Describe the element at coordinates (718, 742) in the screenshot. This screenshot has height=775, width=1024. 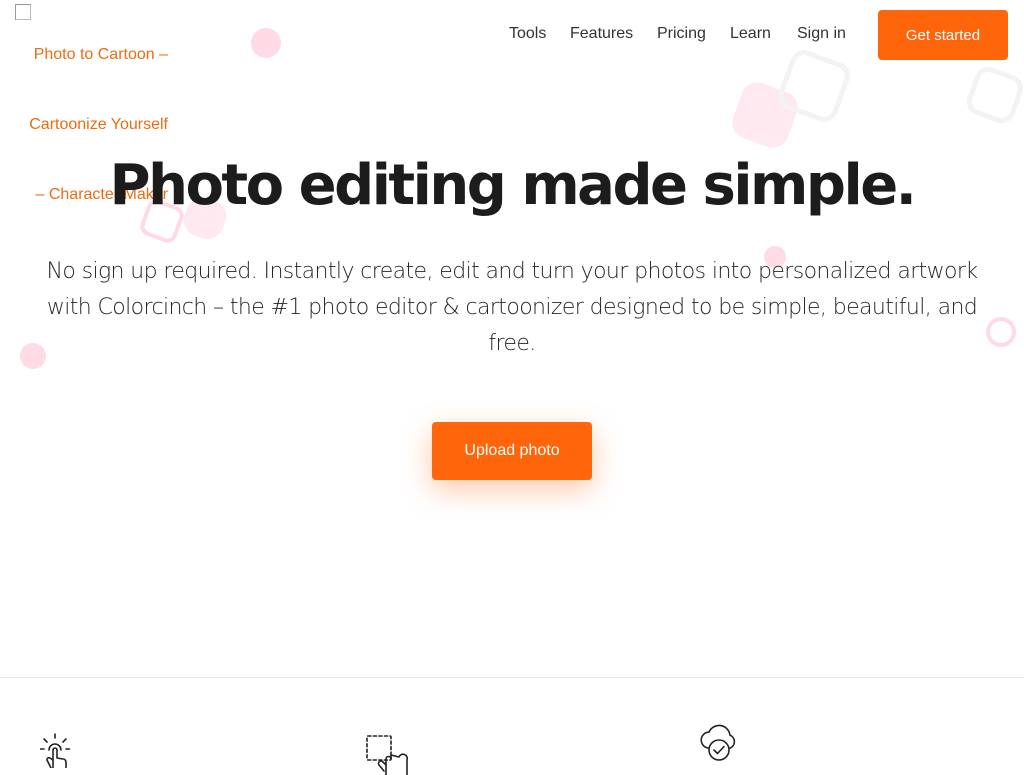
I see `cloud-check-icon` at that location.